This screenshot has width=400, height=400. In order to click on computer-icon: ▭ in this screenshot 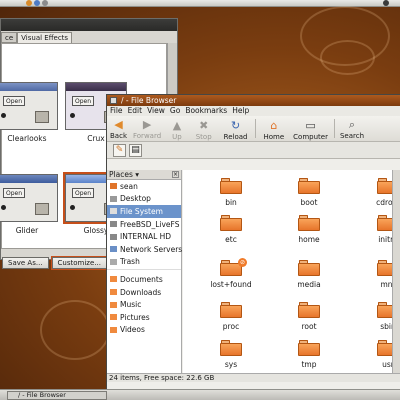, I will do `click(310, 125)`.